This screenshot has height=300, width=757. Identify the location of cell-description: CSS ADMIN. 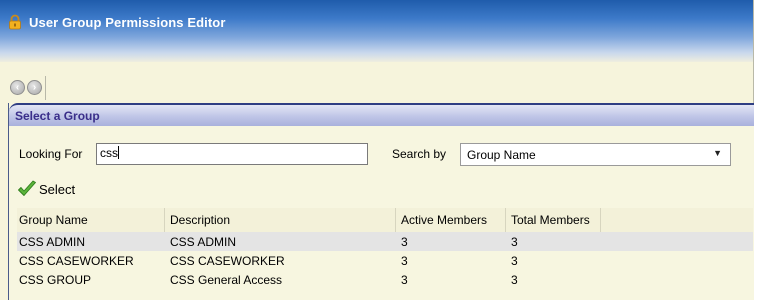
(203, 242).